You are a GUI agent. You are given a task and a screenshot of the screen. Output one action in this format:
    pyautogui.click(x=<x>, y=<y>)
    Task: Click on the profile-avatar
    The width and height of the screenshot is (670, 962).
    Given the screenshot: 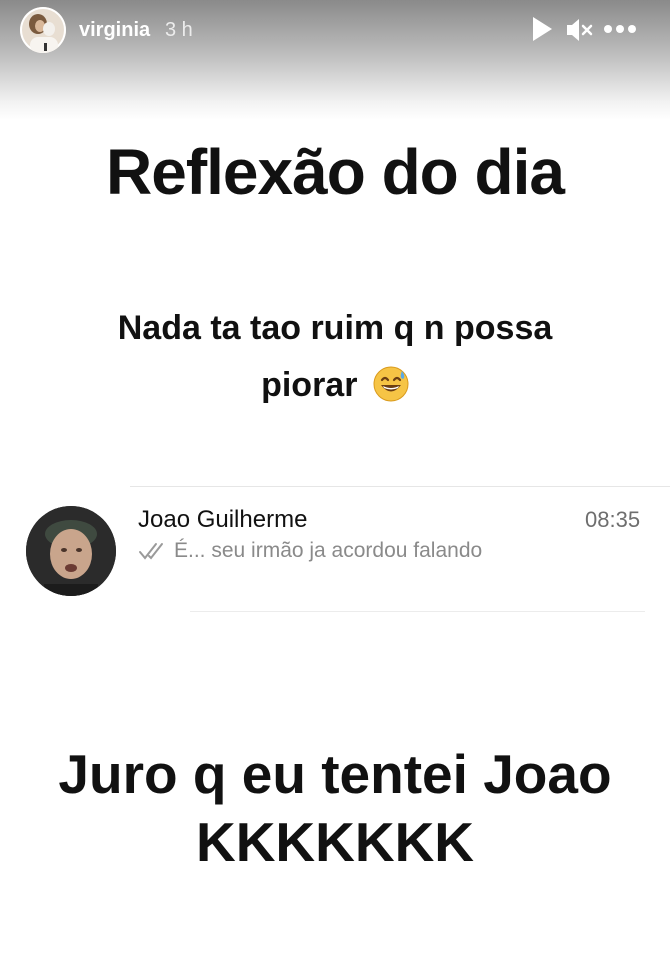 What is the action you would take?
    pyautogui.click(x=43, y=30)
    